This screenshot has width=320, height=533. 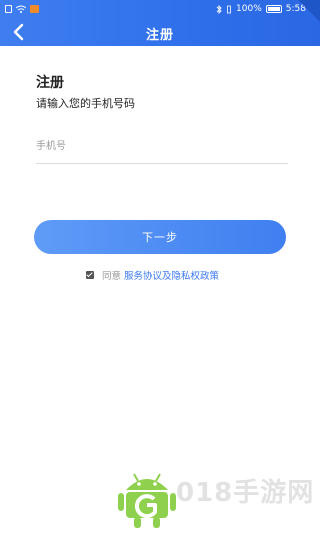 What do you see at coordinates (160, 237) in the screenshot?
I see `next-button: 下一步` at bounding box center [160, 237].